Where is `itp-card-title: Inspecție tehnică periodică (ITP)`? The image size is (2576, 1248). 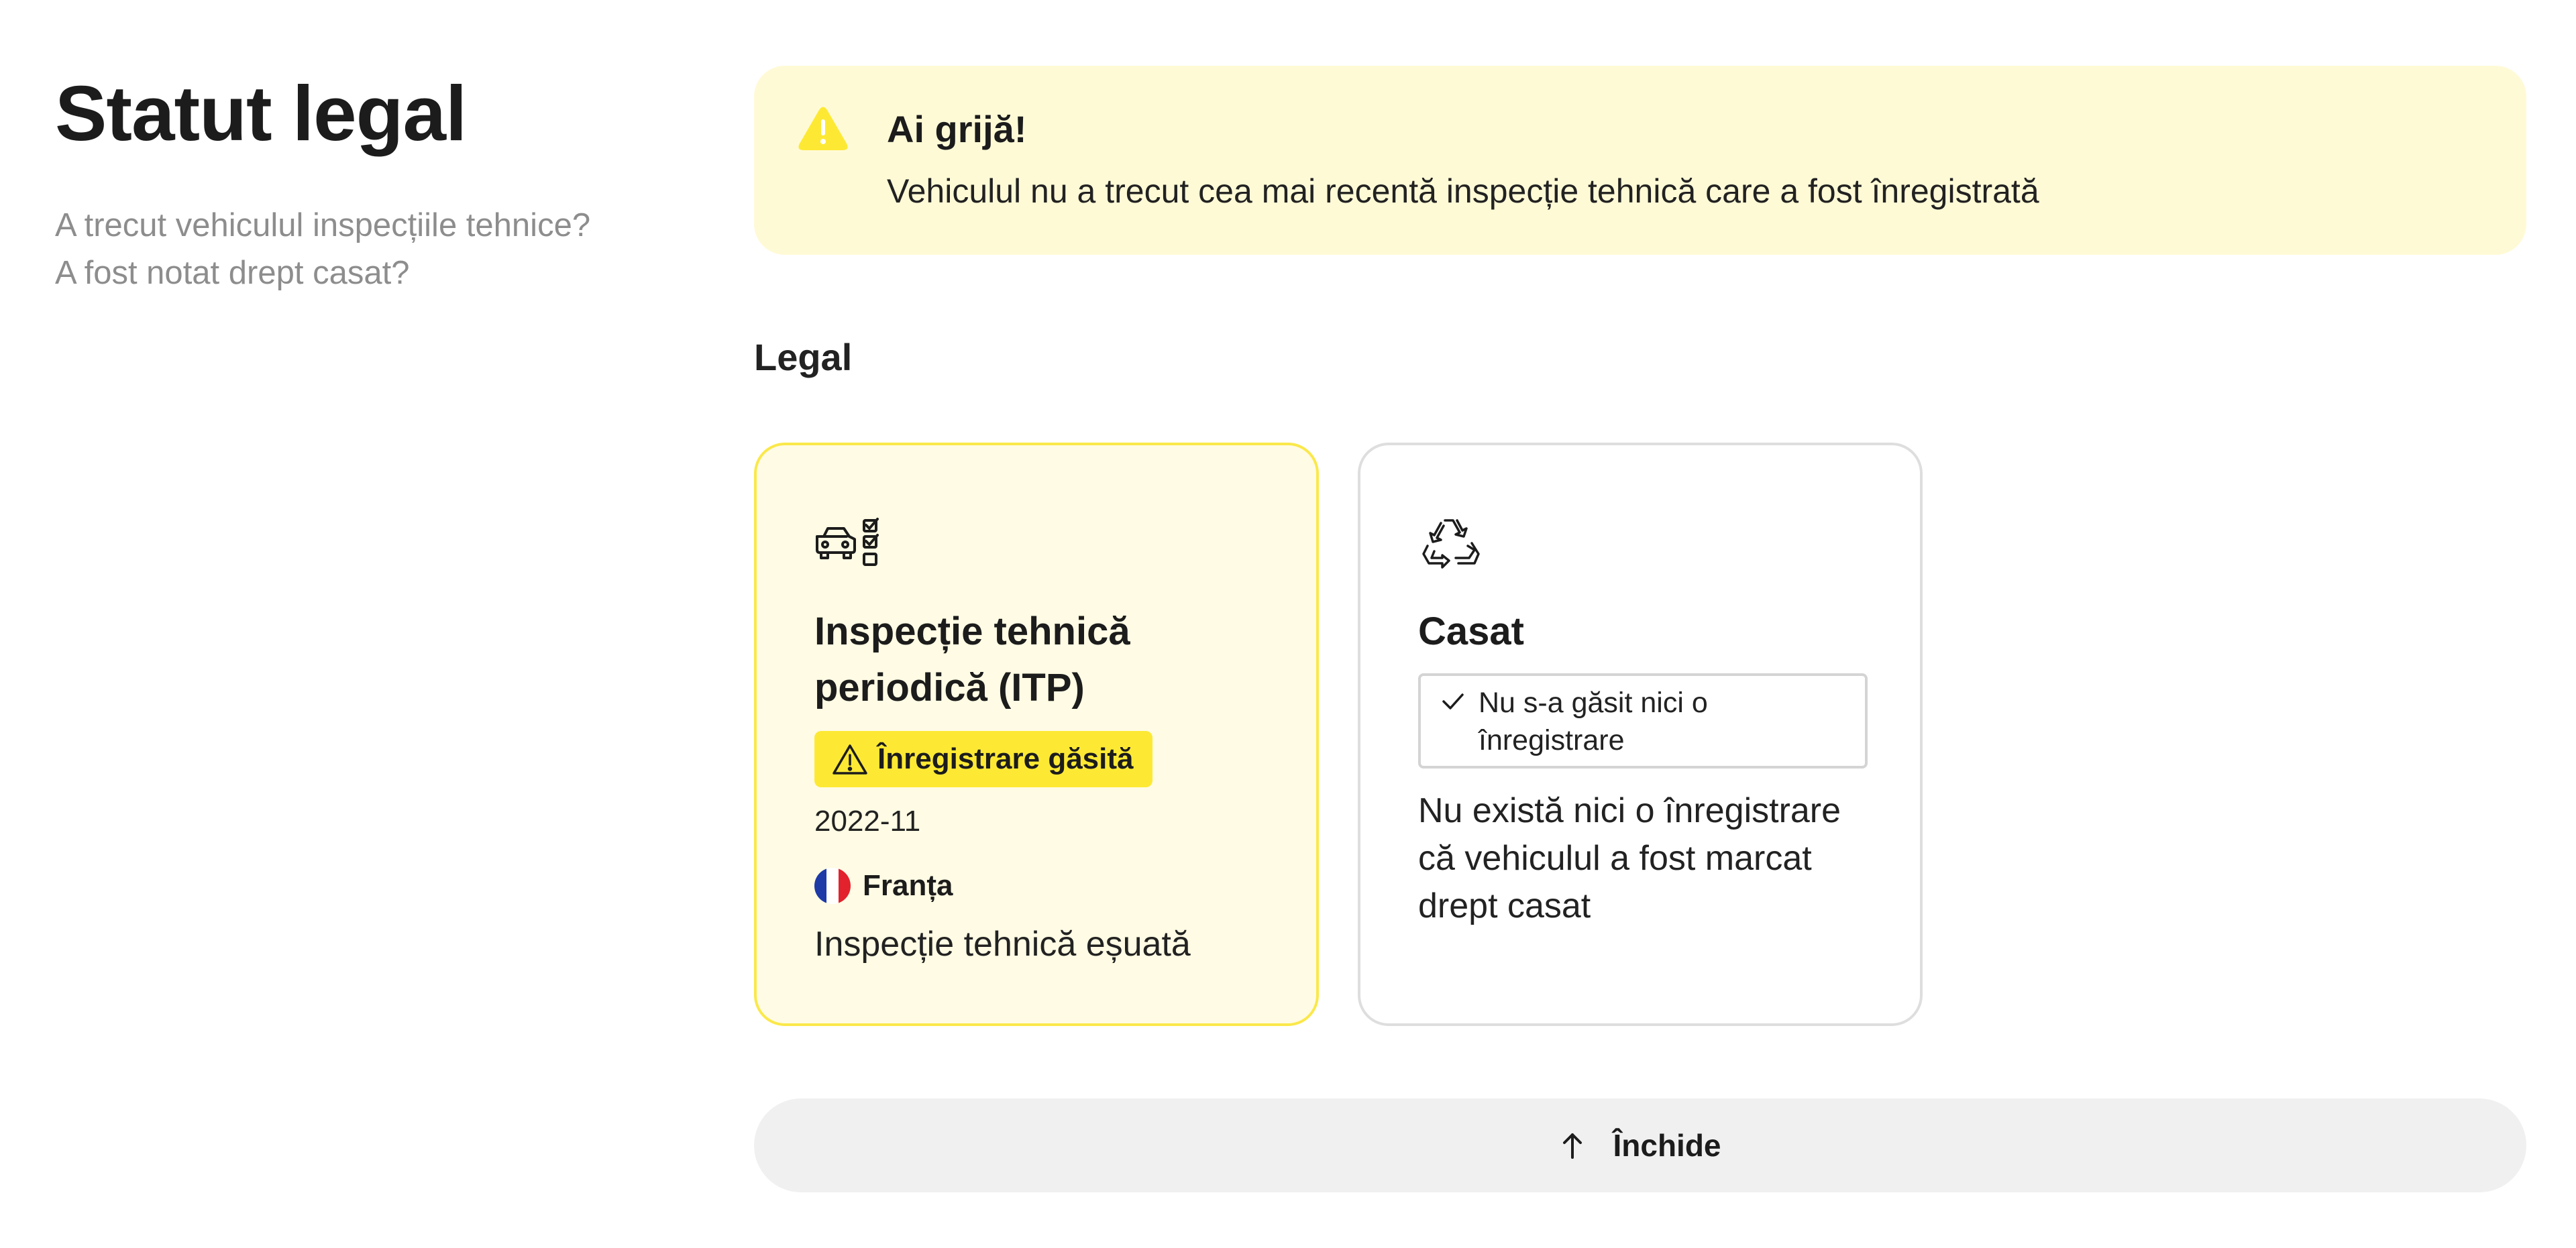 itp-card-title: Inspecție tehnică periodică (ITP) is located at coordinates (972, 660).